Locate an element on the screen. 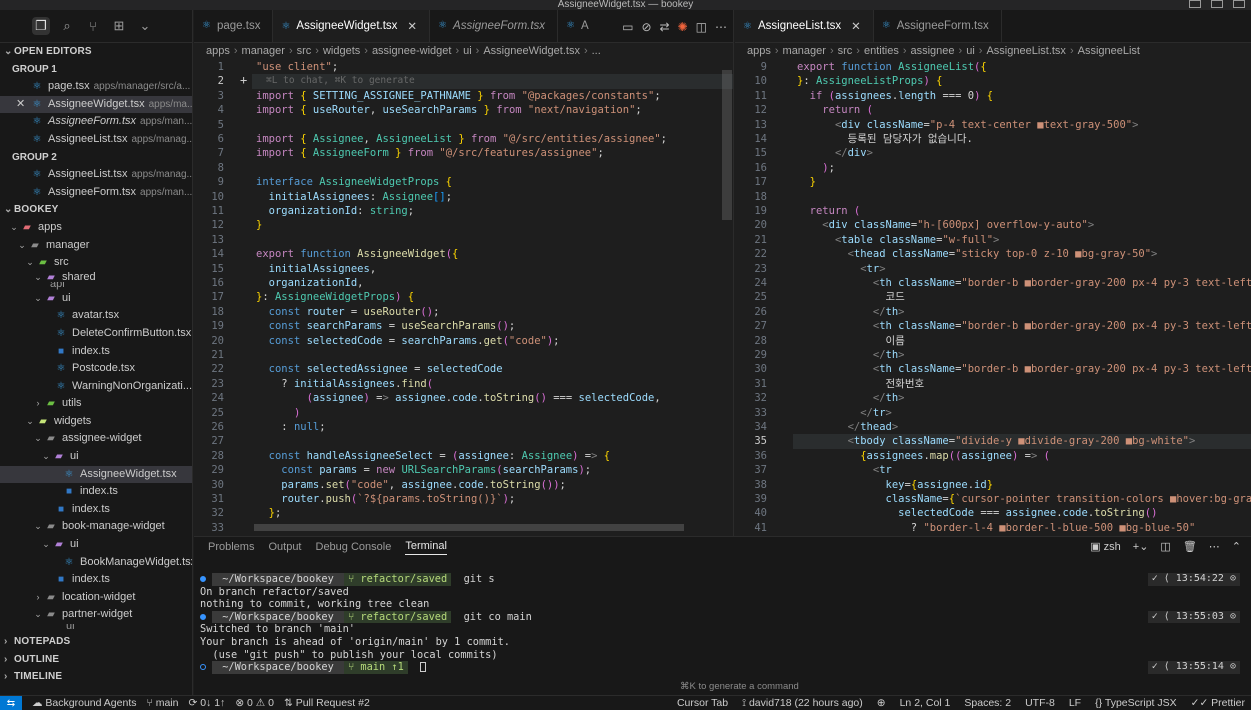  tree-folder: ⌄ ▰ manager is located at coordinates (96, 246).